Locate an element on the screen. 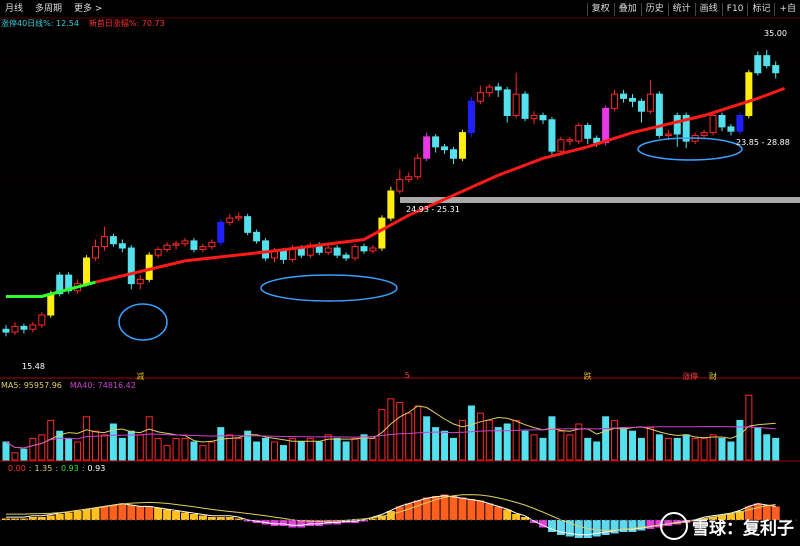 This screenshot has width=800, height=546. add-favorite-button: +自 is located at coordinates (787, 9).